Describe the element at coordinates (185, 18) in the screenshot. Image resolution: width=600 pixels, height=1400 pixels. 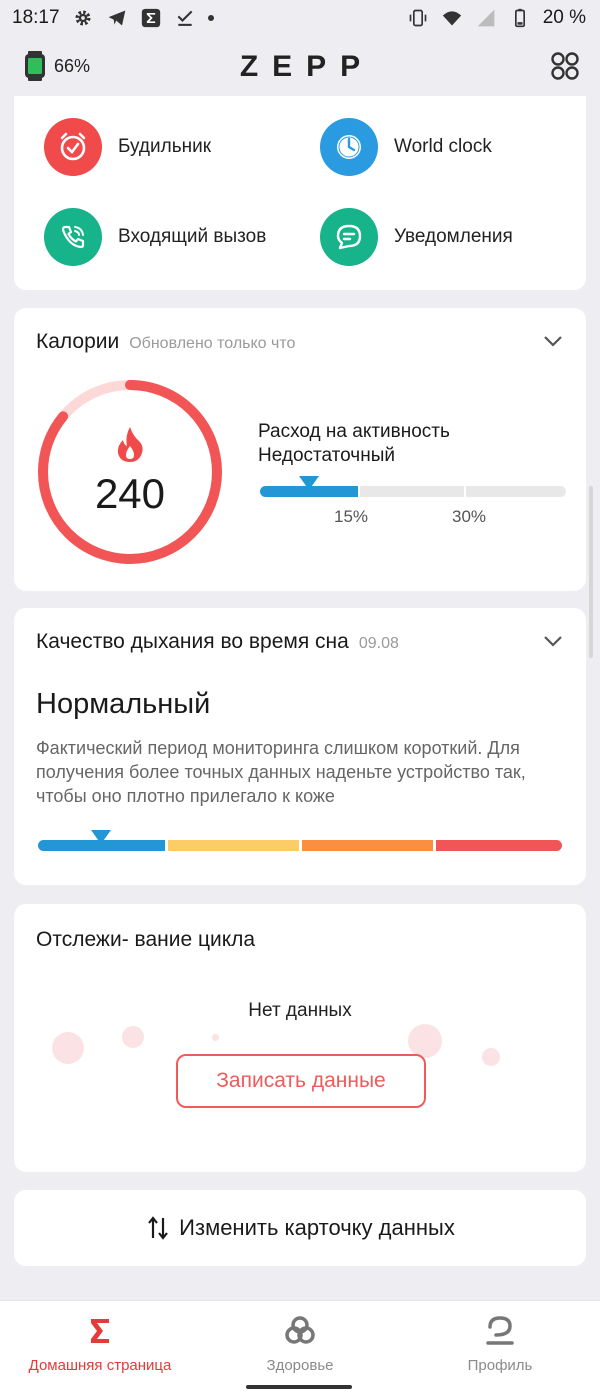
I see `checkmark-icon` at that location.